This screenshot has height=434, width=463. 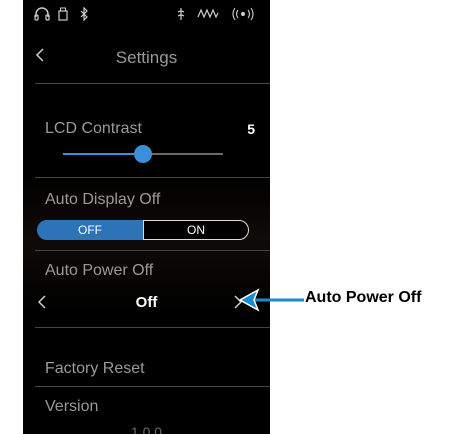 What do you see at coordinates (271, 300) in the screenshot?
I see `callout-arrow` at bounding box center [271, 300].